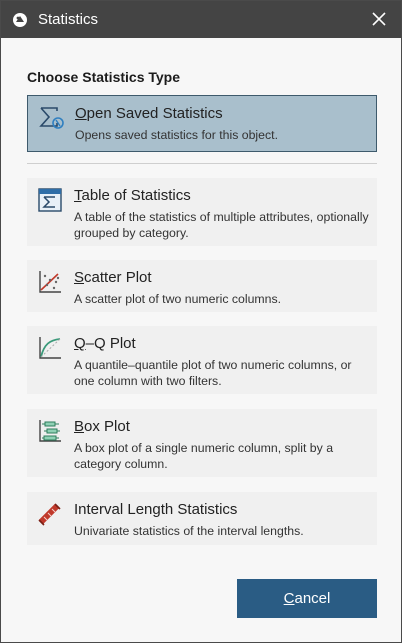  What do you see at coordinates (202, 163) in the screenshot?
I see `separator` at bounding box center [202, 163].